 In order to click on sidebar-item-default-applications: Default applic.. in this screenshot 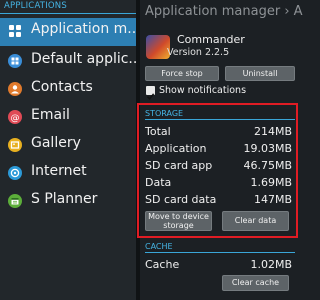, I will do `click(68, 62)`.